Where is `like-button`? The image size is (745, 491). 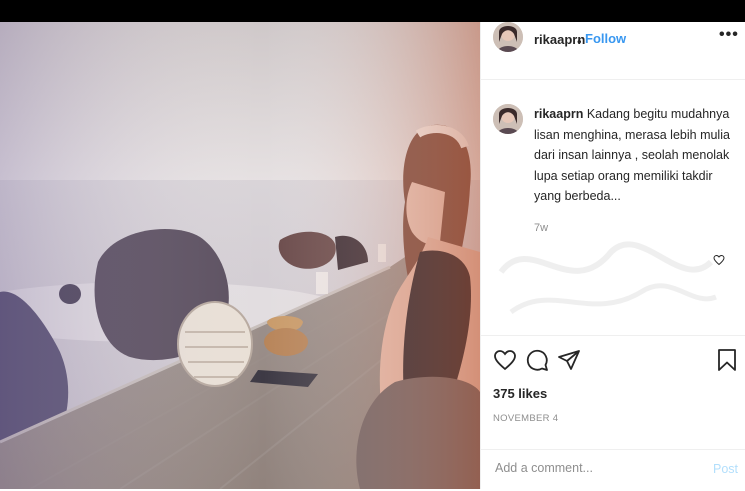
like-button is located at coordinates (505, 362).